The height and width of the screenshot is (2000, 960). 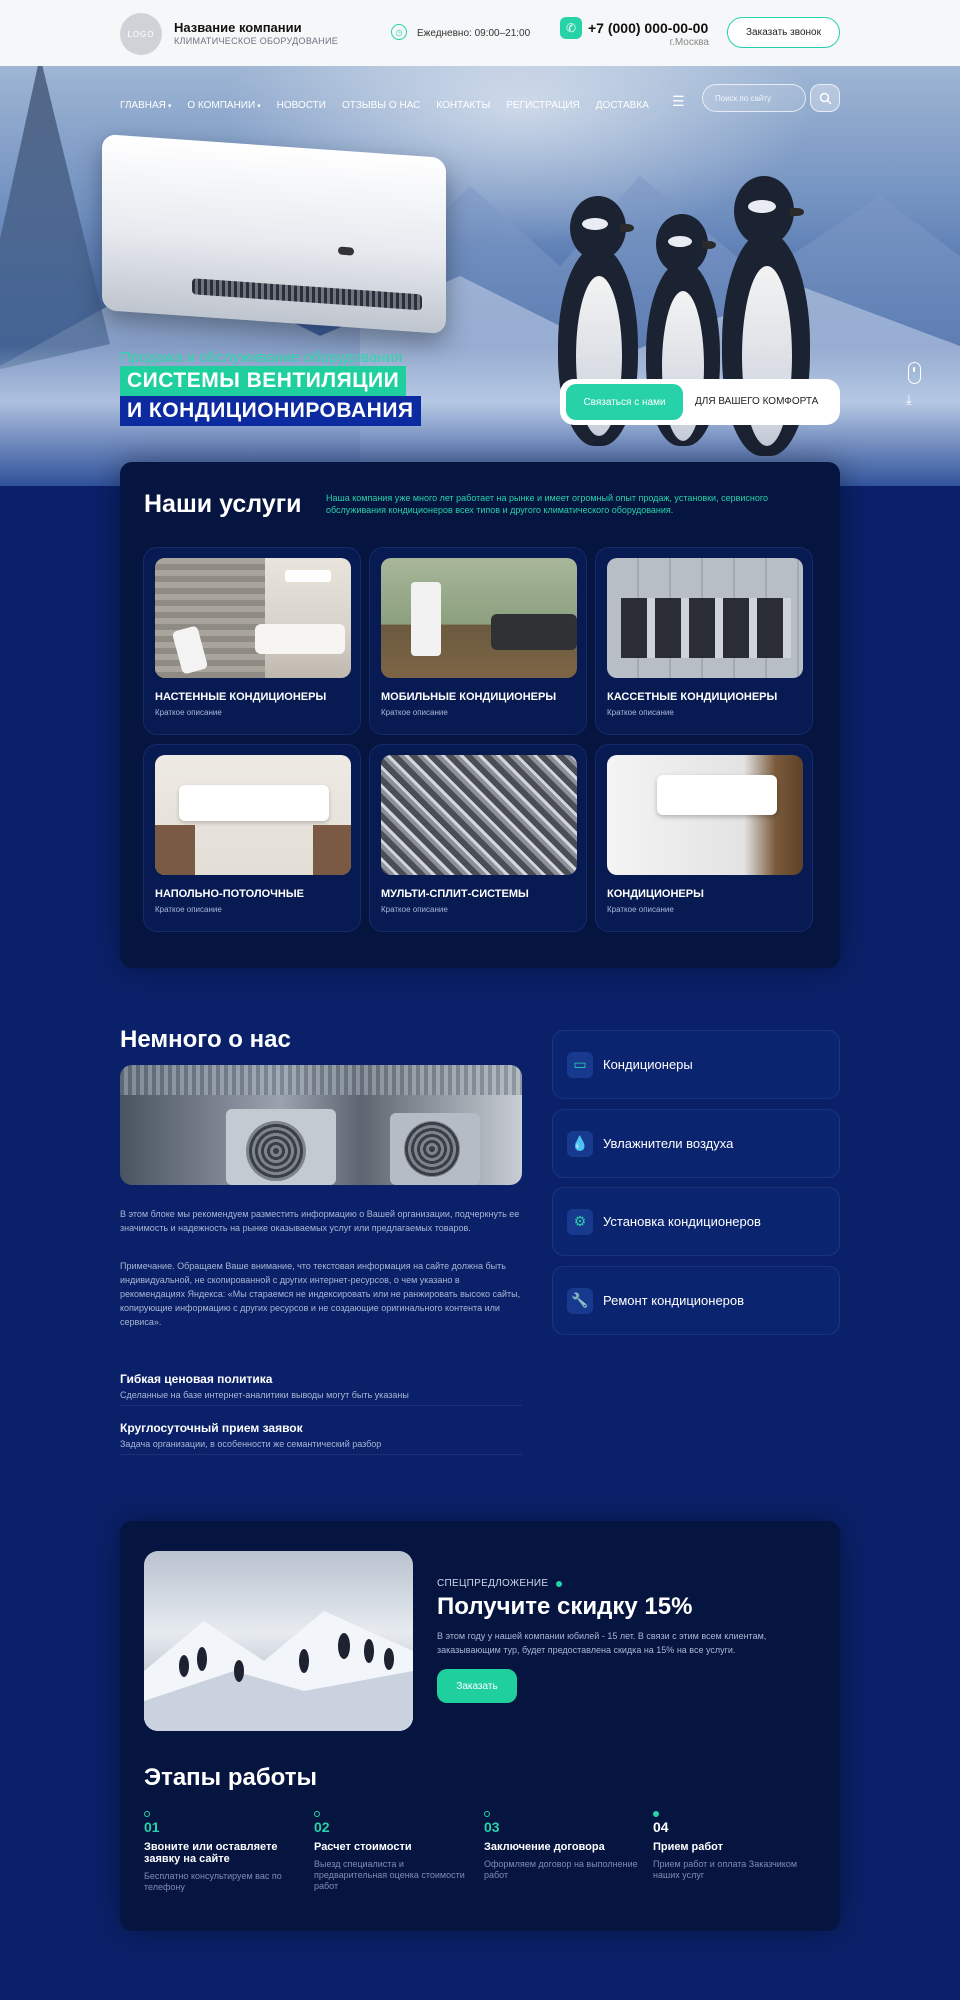 I want to click on step-number: 03, so click(x=492, y=1827).